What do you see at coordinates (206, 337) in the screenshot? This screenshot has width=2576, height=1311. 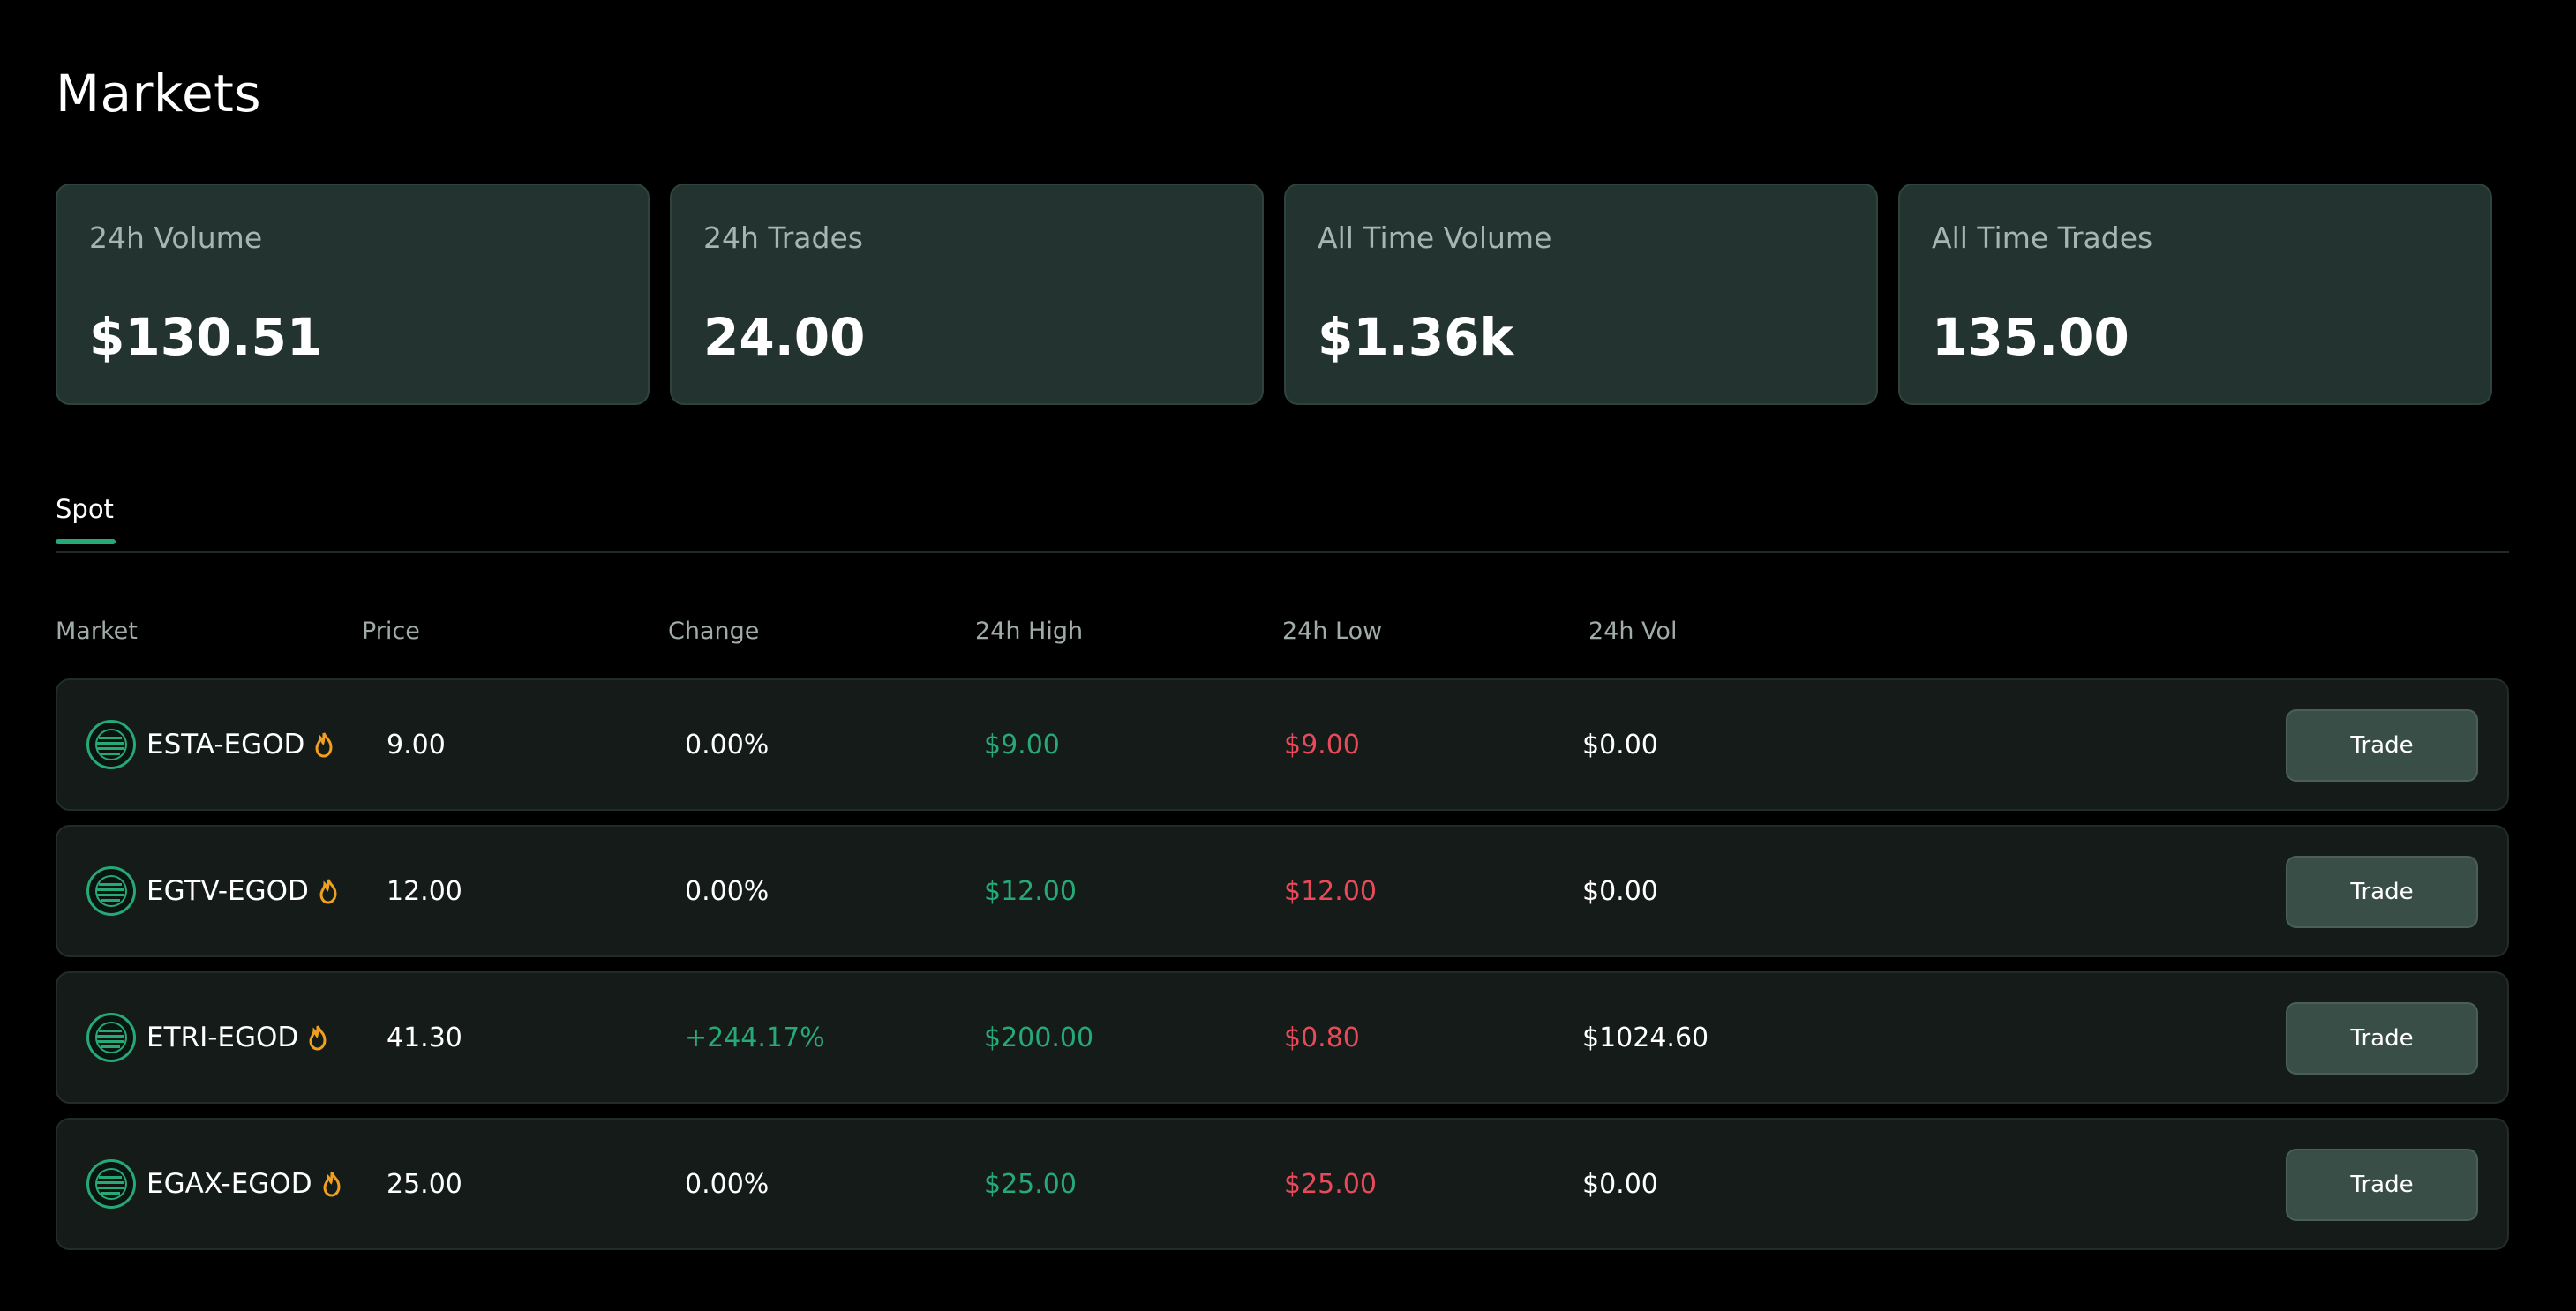 I see `stat-value: $130.51` at bounding box center [206, 337].